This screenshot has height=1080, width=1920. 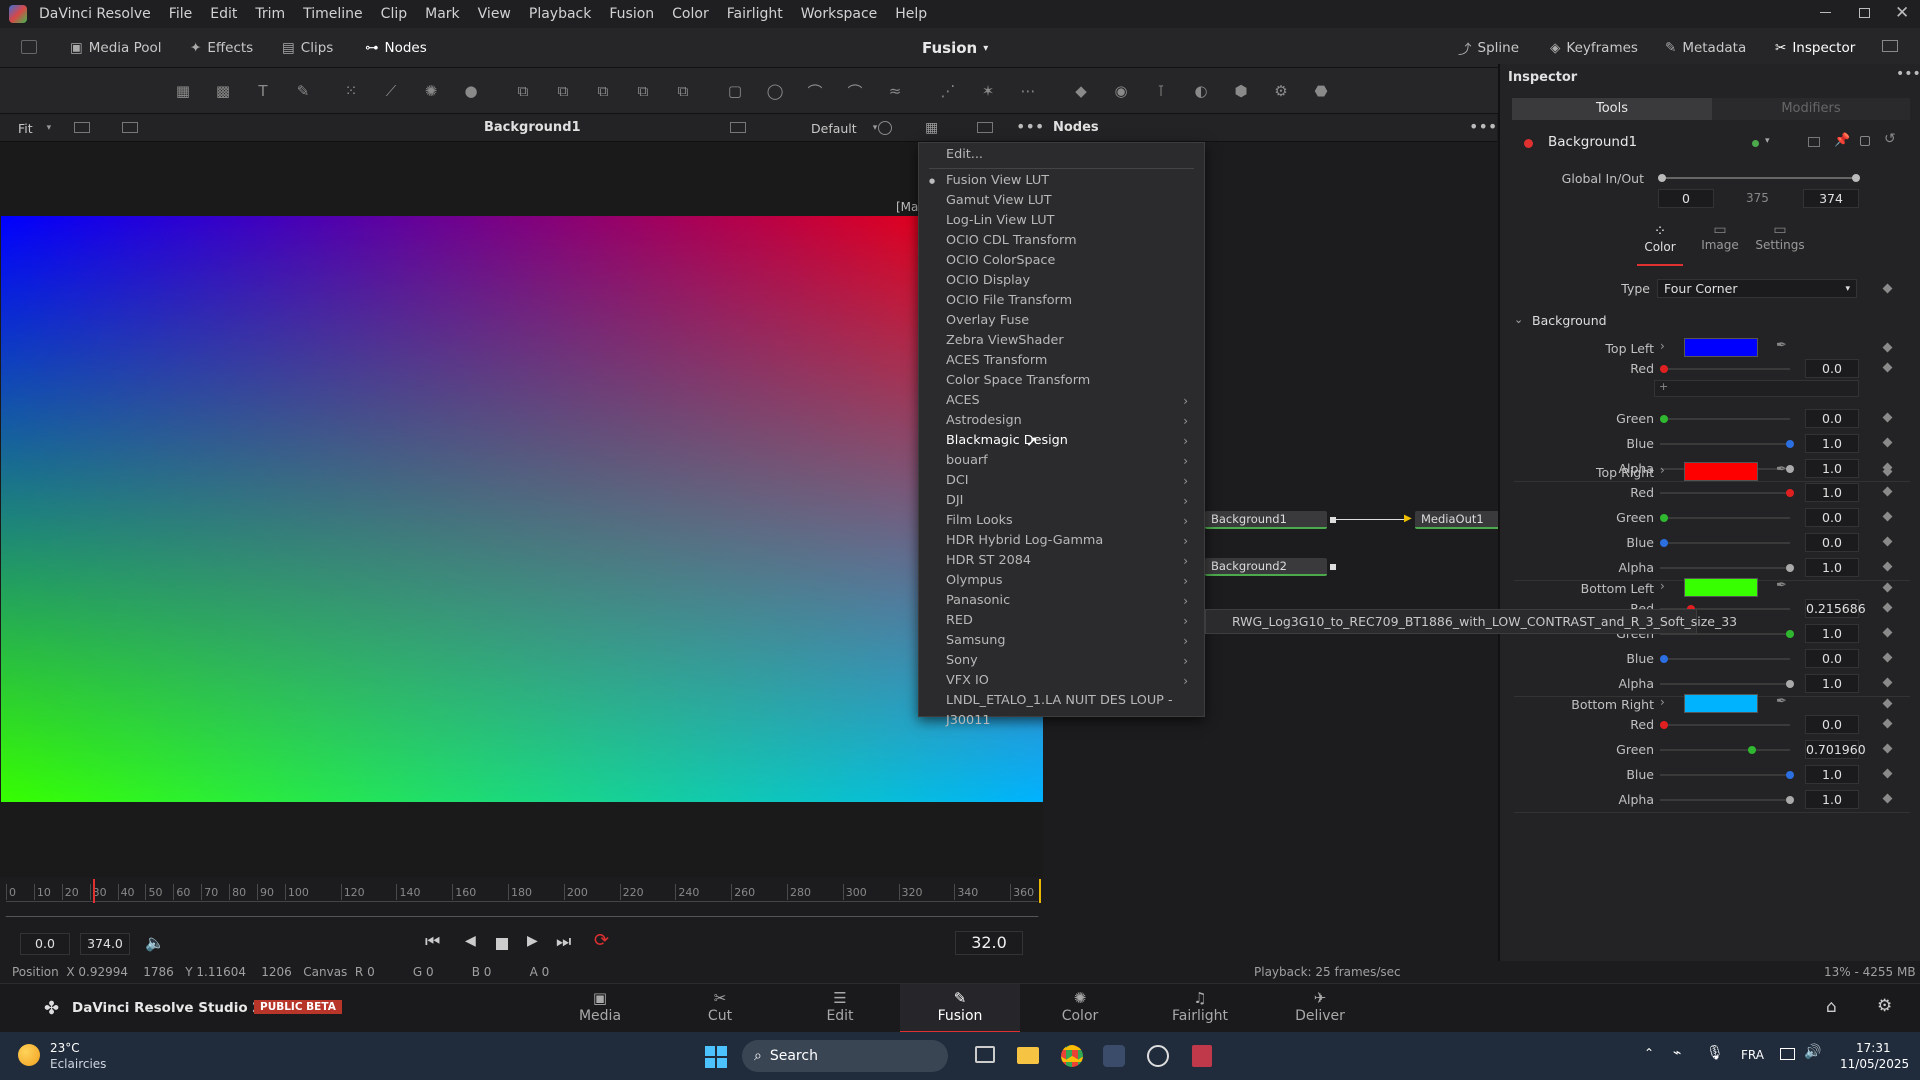 I want to click on menu-timeline: Timeline, so click(x=333, y=14).